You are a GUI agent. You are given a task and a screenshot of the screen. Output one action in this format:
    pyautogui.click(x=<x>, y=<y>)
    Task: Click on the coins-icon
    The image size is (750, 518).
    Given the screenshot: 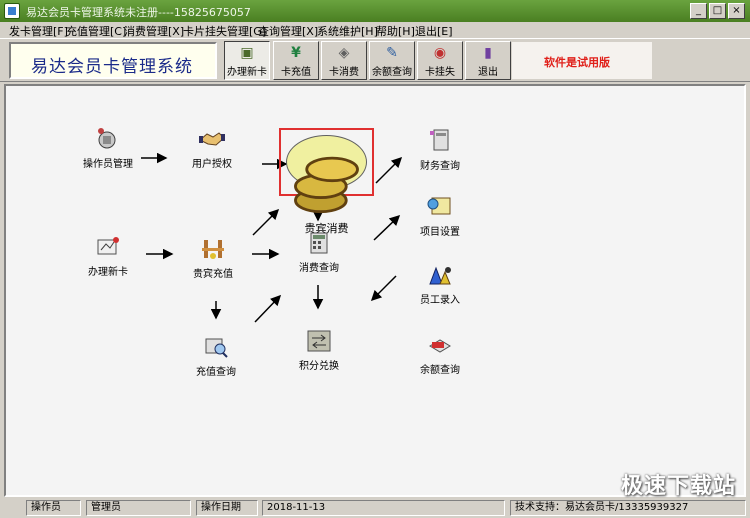 What is the action you would take?
    pyautogui.click(x=326, y=185)
    